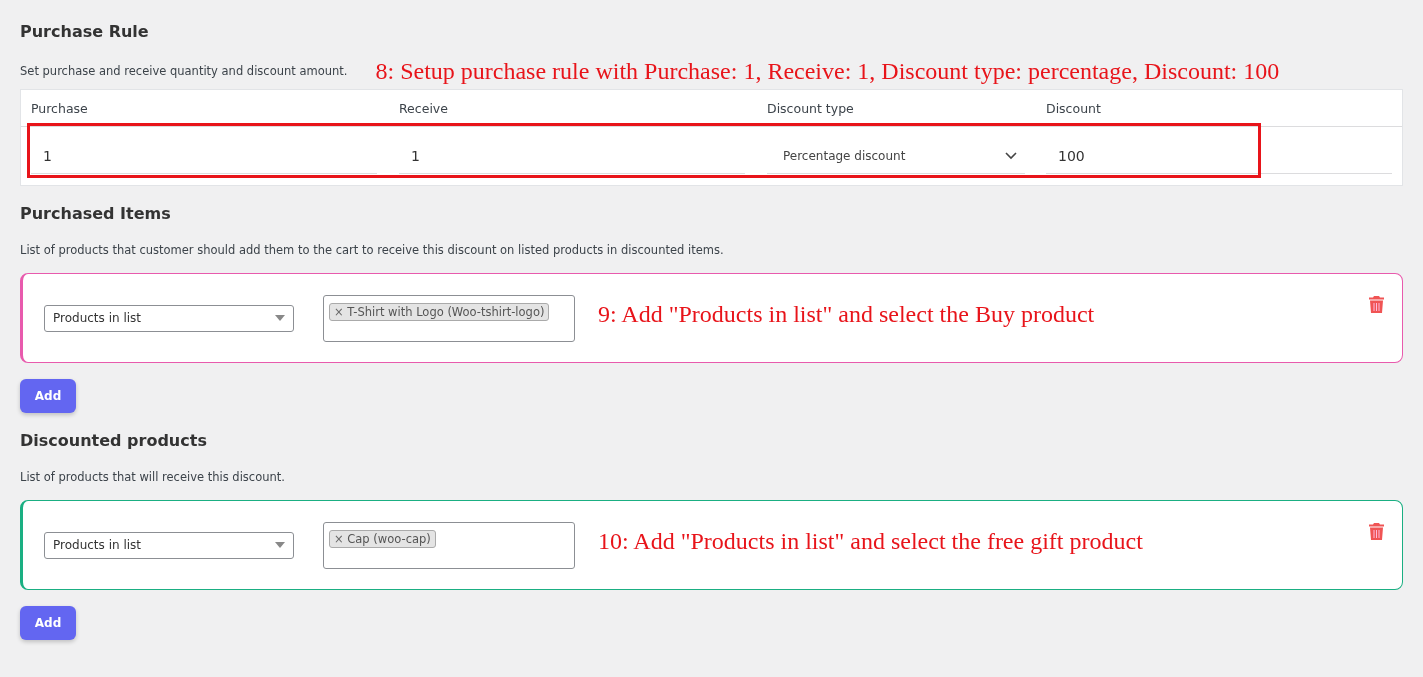  Describe the element at coordinates (372, 250) in the screenshot. I see `section-description: List of products that customer should add them to the cart to receive this discount on listed products in discounted items.` at that location.